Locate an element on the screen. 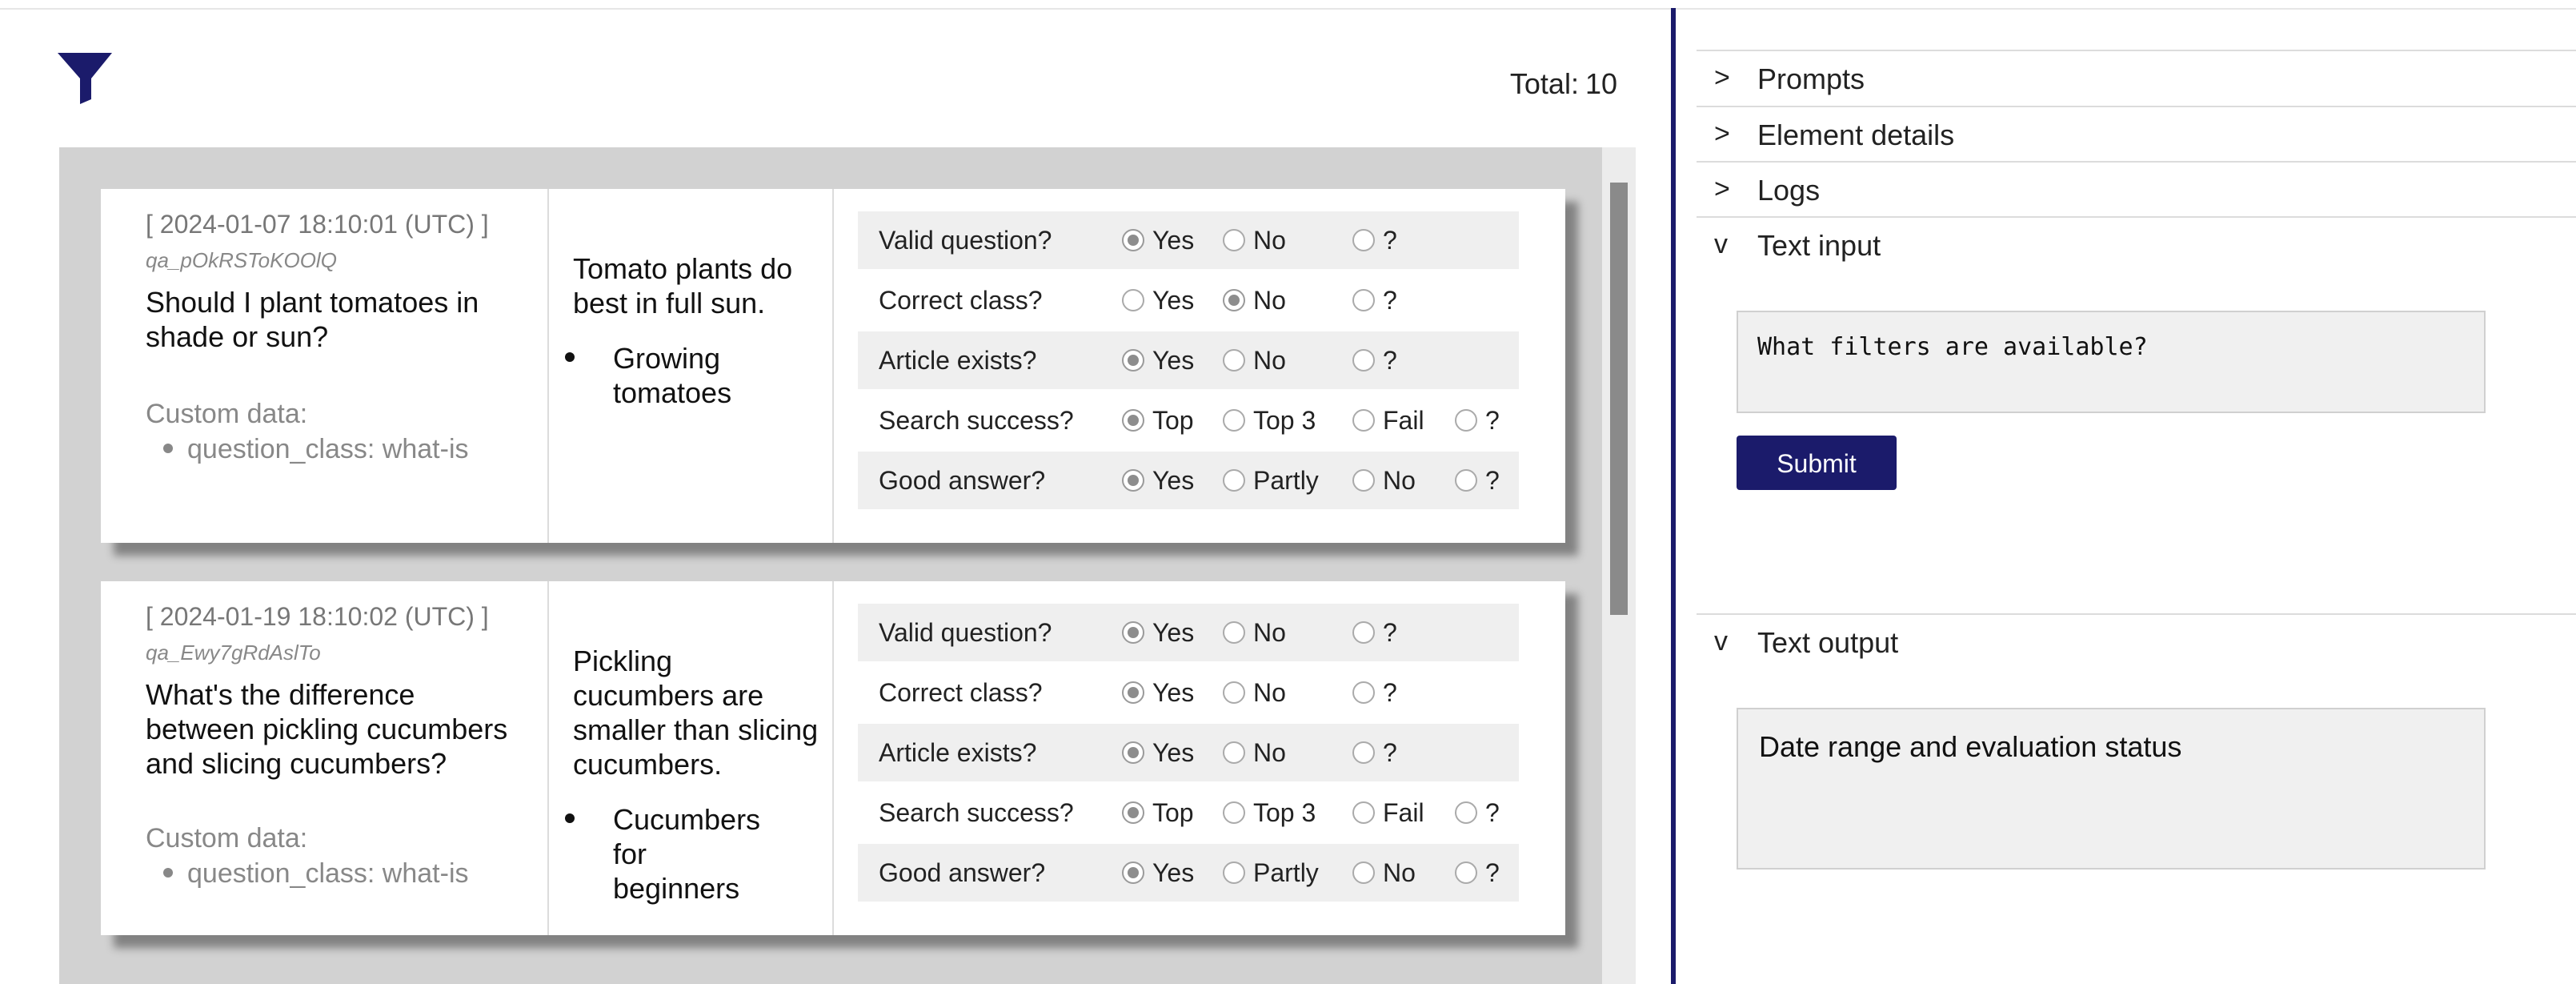 The height and width of the screenshot is (984, 2576). question-id: qa_Ewy7gRdAslTo is located at coordinates (233, 653).